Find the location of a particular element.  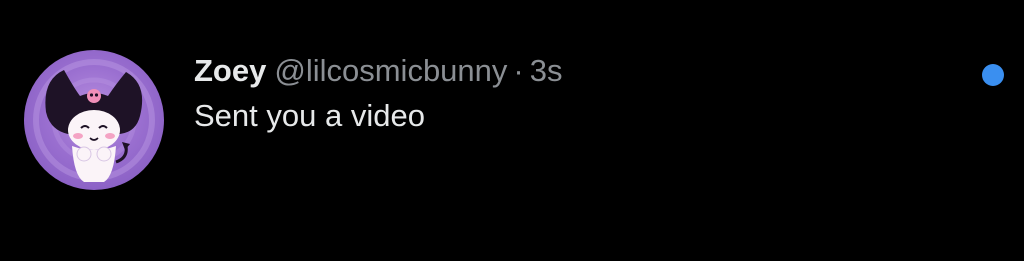

avatar is located at coordinates (94, 120).